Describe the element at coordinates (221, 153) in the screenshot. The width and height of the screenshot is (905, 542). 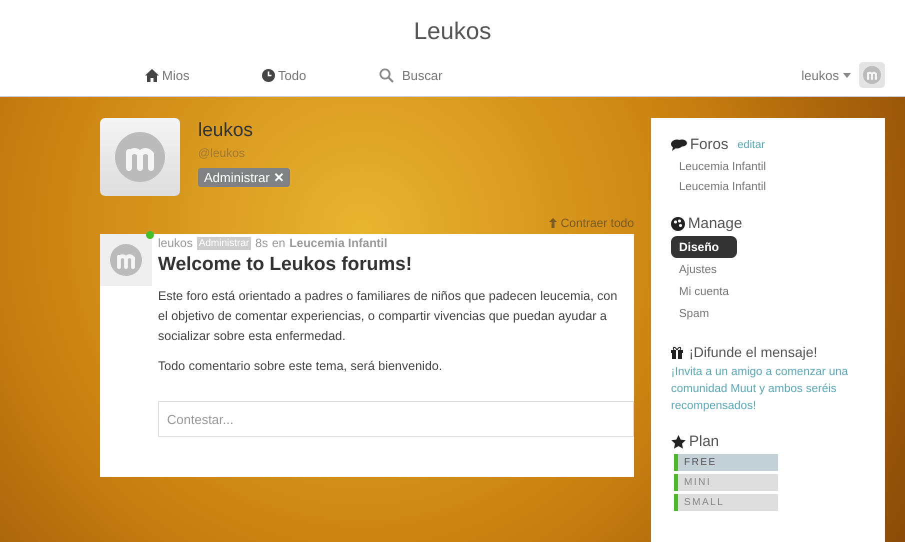
I see `profile-handle: @leukos` at that location.